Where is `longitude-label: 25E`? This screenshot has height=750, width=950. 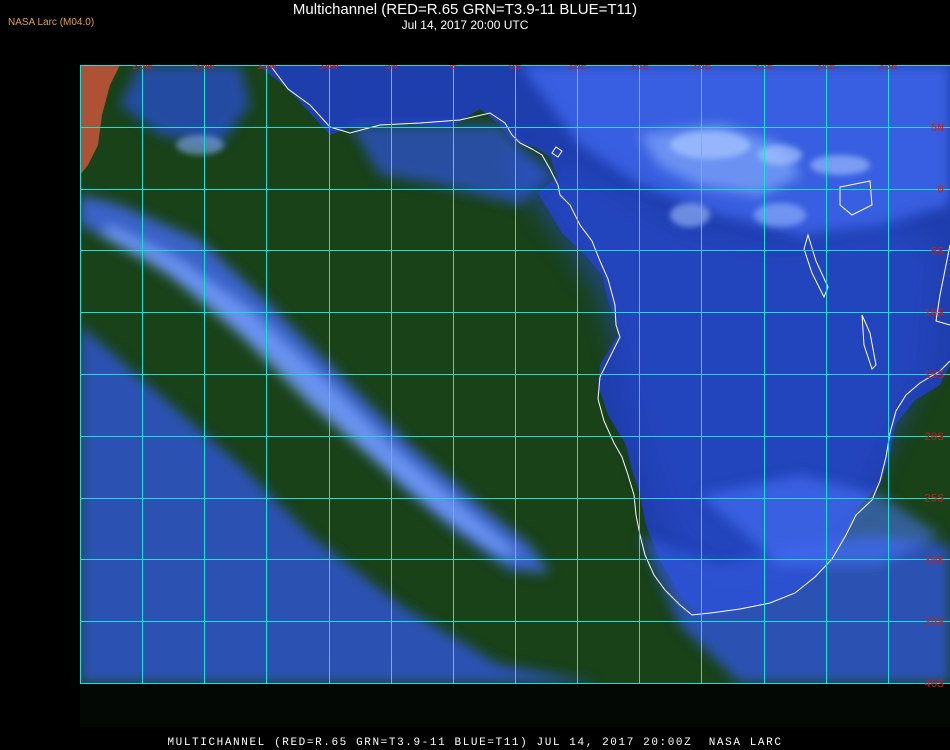 longitude-label: 25E is located at coordinates (764, 69).